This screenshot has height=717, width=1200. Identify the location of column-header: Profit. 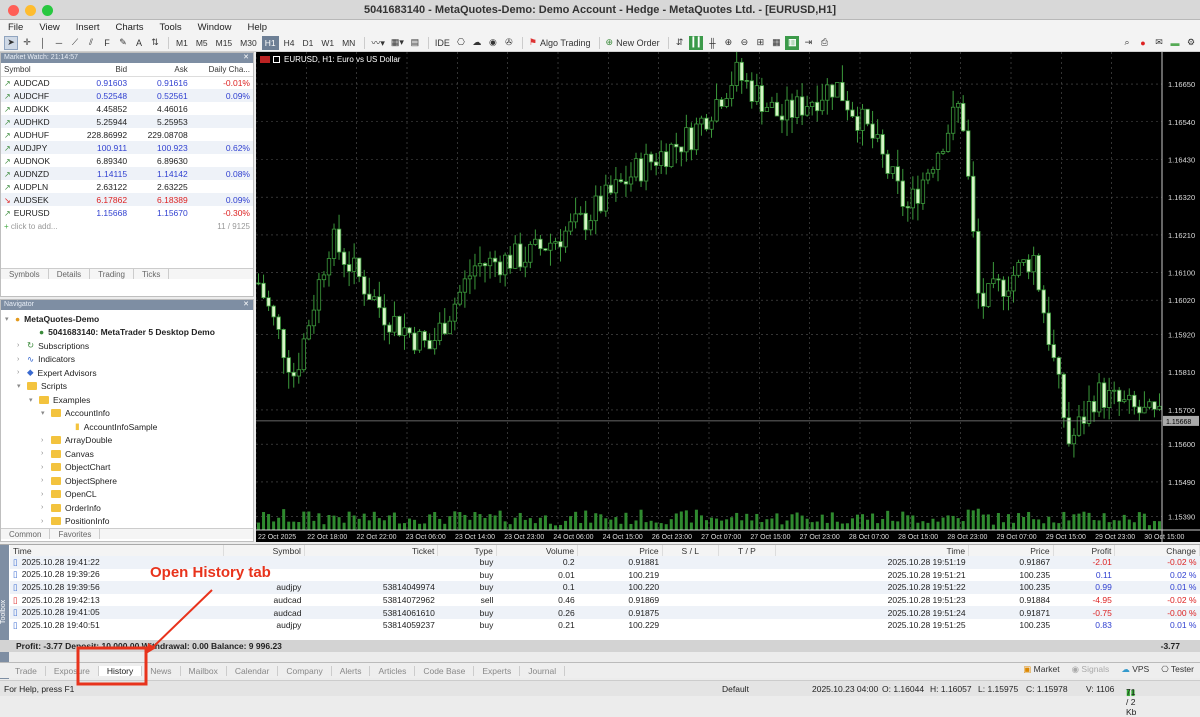
(1084, 550).